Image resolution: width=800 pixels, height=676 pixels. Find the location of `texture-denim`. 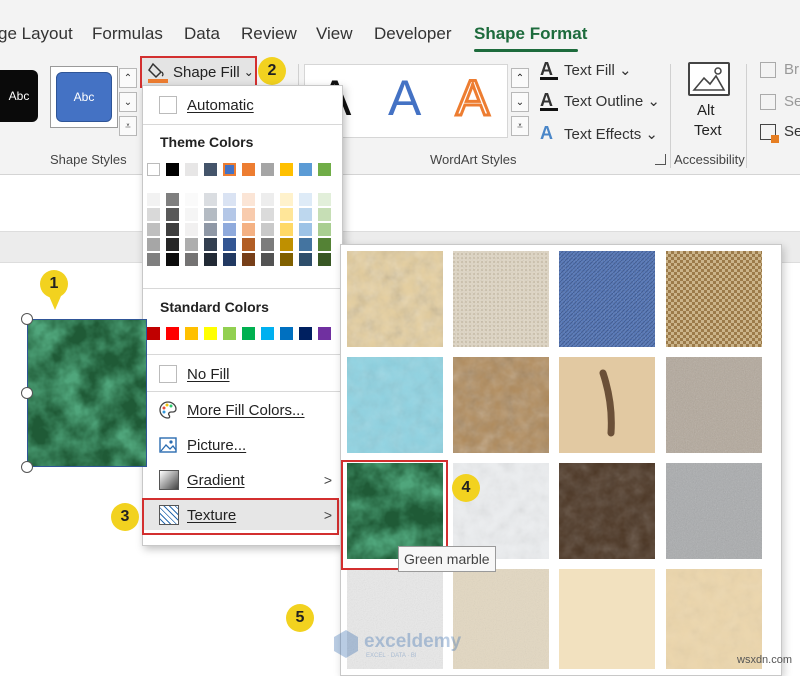

texture-denim is located at coordinates (607, 299).